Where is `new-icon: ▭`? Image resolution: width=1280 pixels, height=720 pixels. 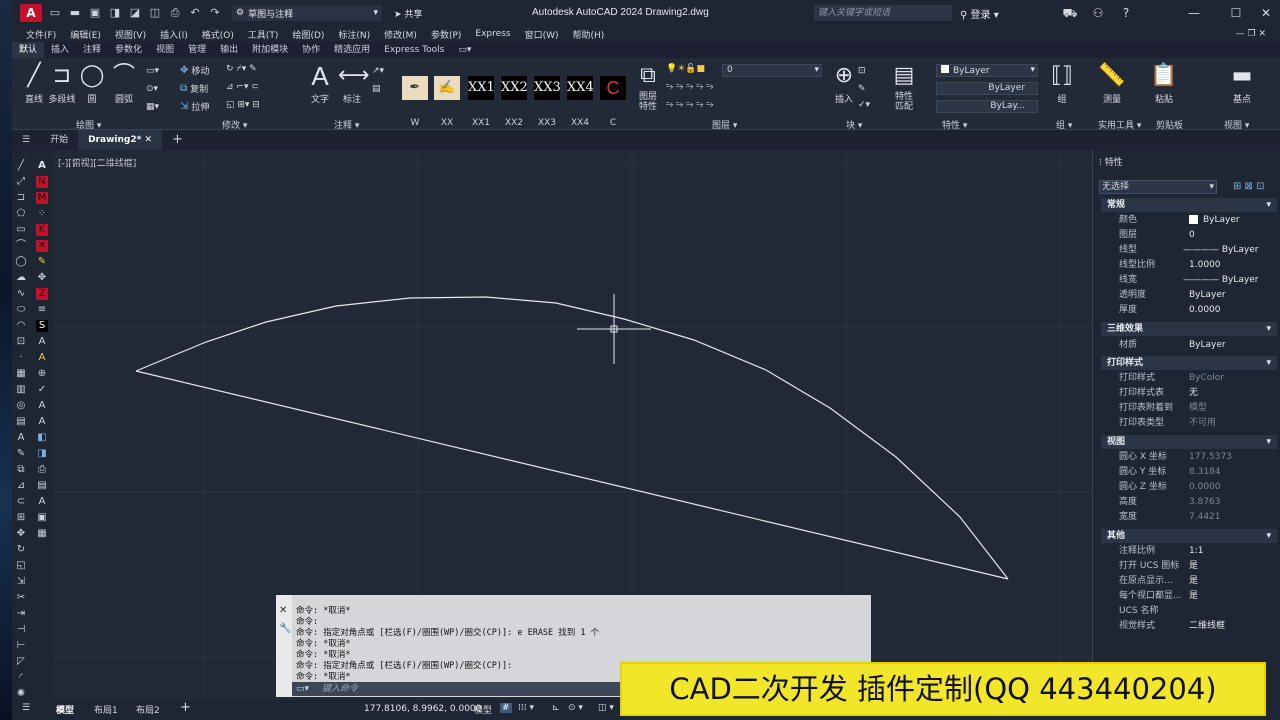
new-icon: ▭ is located at coordinates (55, 13).